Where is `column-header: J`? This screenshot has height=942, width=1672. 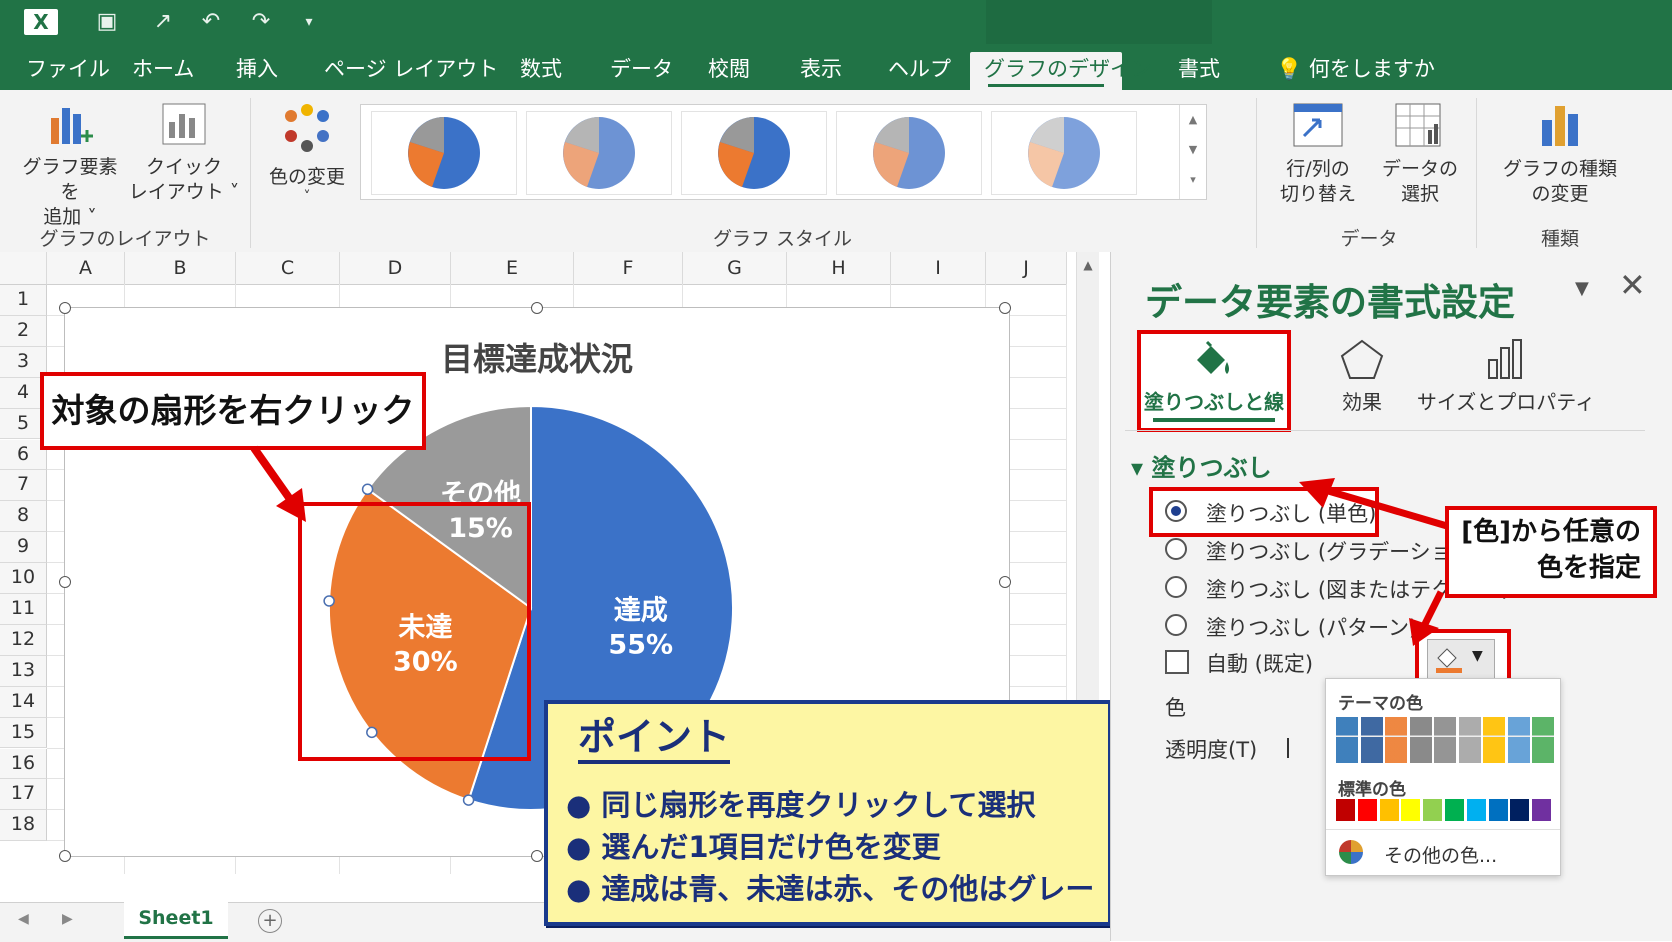
column-header: J is located at coordinates (1026, 268).